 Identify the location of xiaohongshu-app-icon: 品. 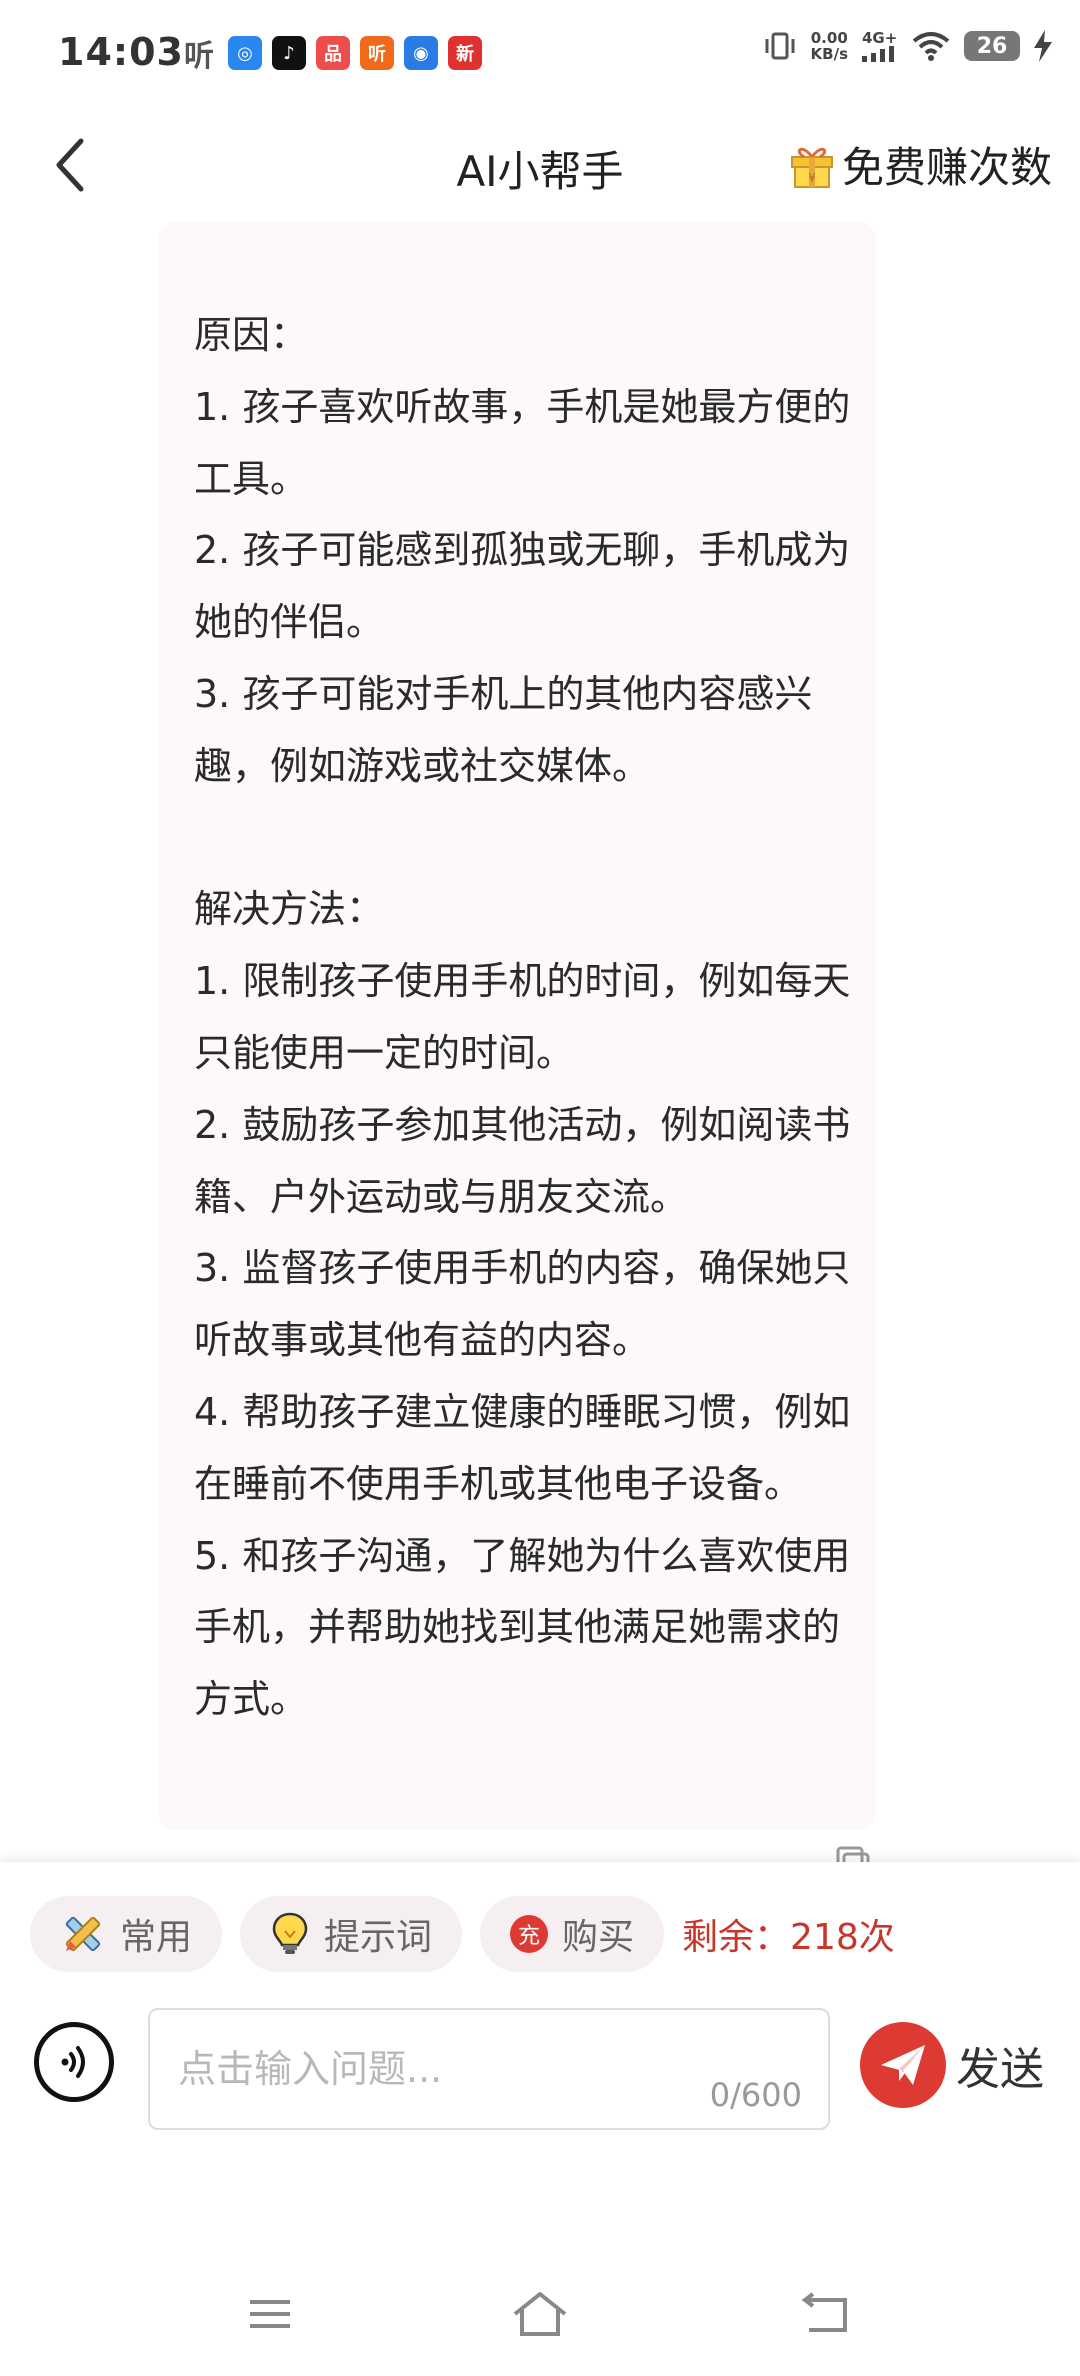
(333, 53).